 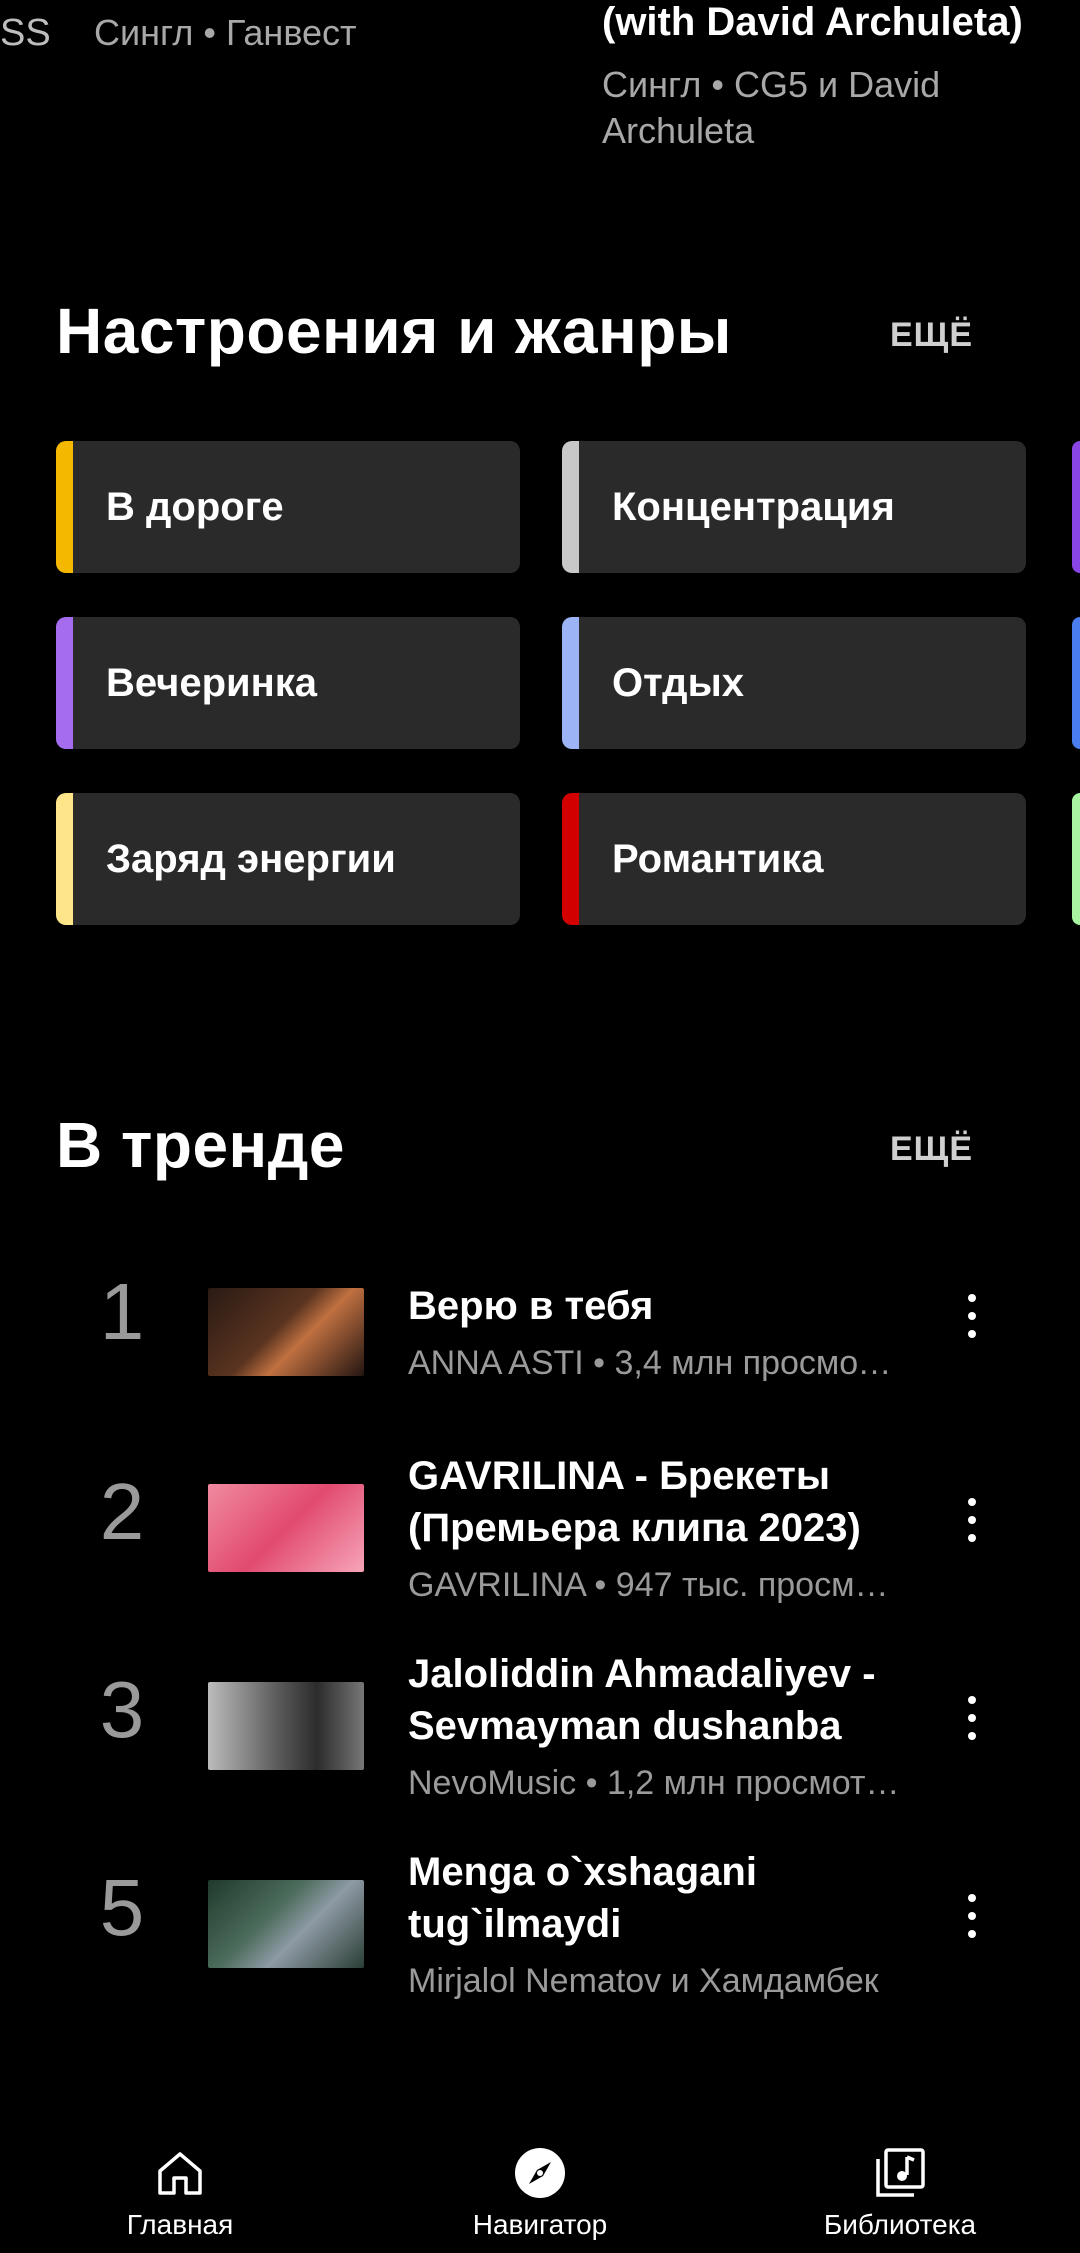 I want to click on mood-chip-label: Вечеринка, so click(x=212, y=683).